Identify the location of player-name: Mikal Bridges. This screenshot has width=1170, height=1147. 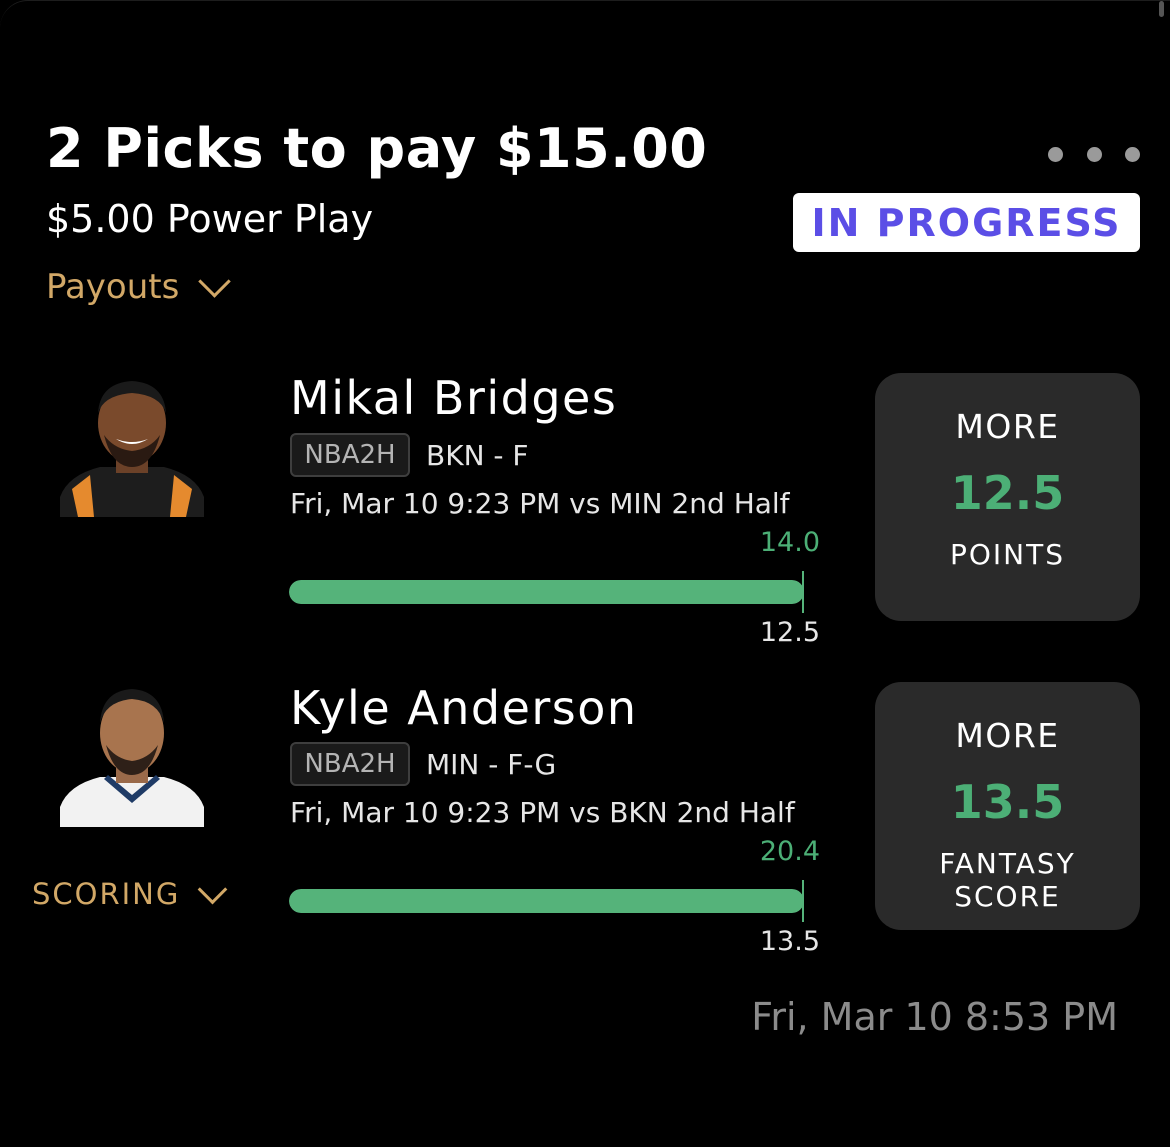
(453, 398).